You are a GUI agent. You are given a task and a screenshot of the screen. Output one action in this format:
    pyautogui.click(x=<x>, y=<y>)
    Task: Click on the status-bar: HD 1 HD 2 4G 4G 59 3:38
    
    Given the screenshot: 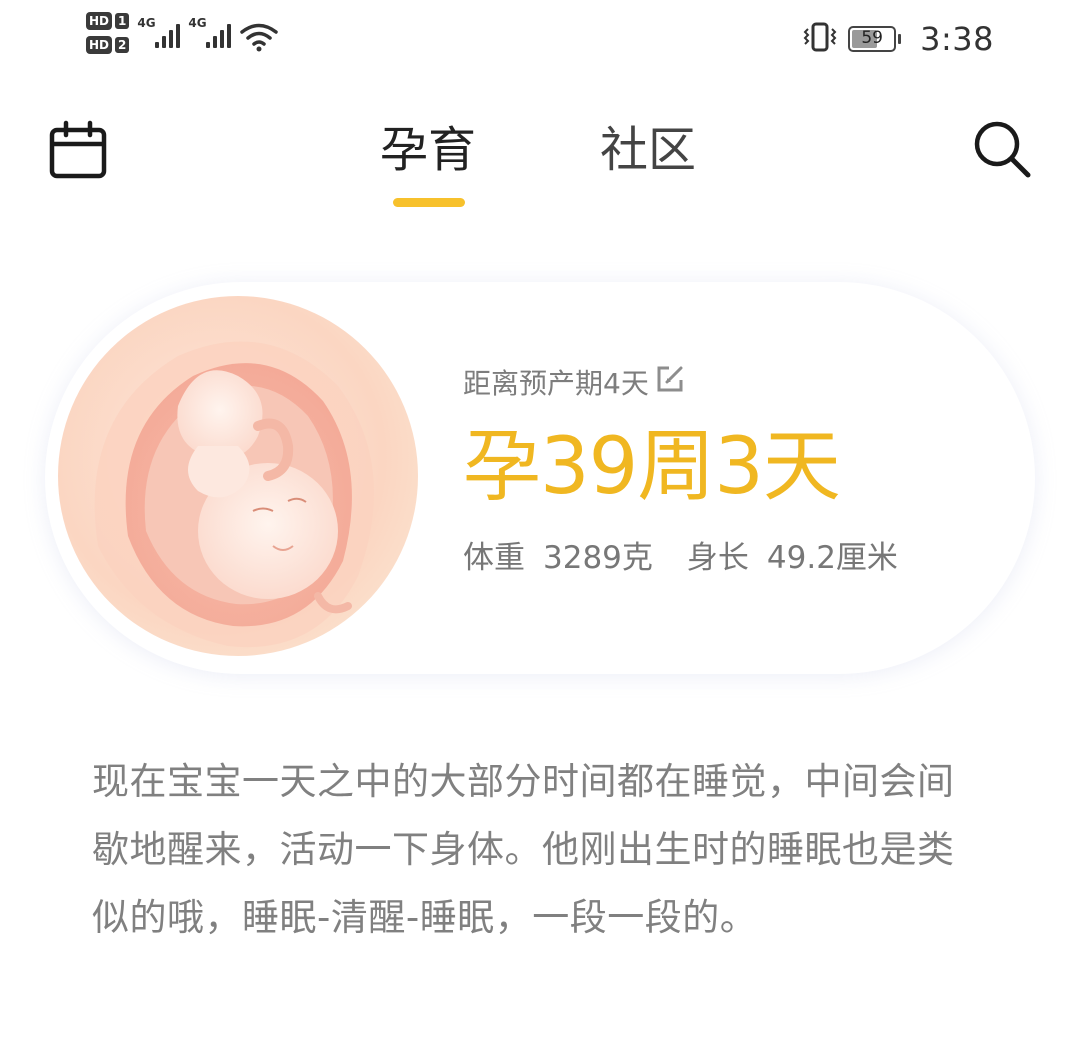 What is the action you would take?
    pyautogui.click(x=540, y=40)
    